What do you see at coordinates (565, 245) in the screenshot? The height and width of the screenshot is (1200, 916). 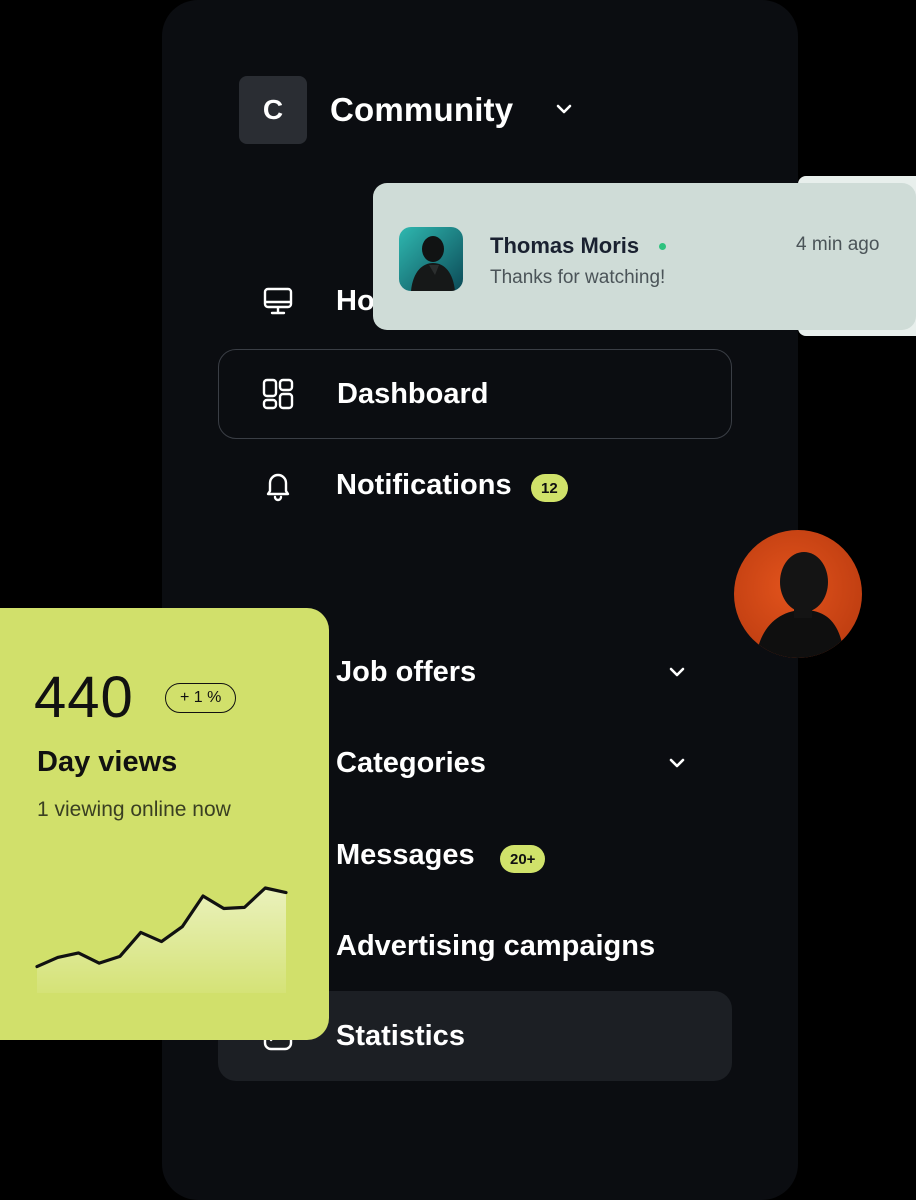 I see `toast-sender-name: Thomas Moris` at bounding box center [565, 245].